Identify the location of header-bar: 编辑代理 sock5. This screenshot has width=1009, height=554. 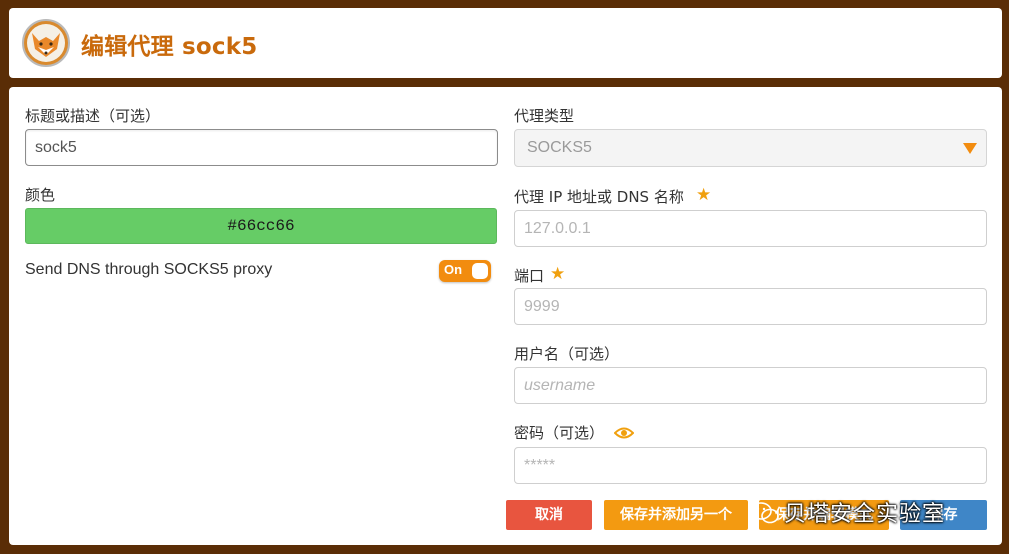
(505, 43).